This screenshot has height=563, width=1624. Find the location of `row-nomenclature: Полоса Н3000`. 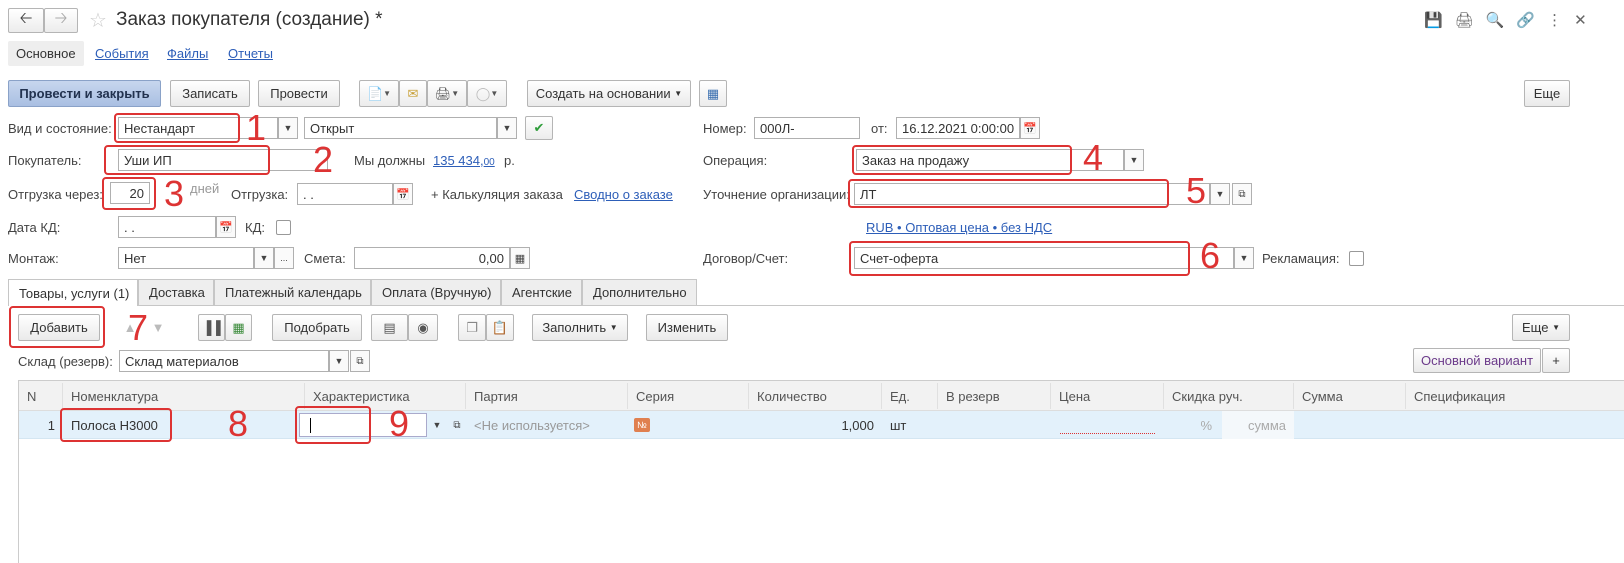

row-nomenclature: Полоса Н3000 is located at coordinates (133, 425).